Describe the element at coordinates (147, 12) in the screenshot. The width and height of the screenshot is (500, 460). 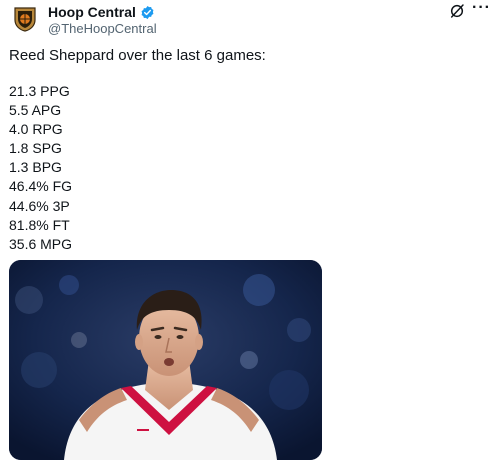
I see `verified-badge-icon` at that location.